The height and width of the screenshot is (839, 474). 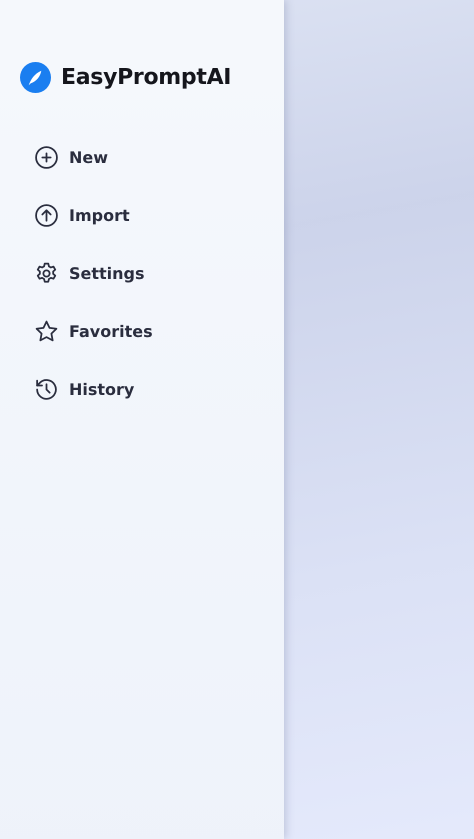 I want to click on menu-item: Import, so click(x=82, y=215).